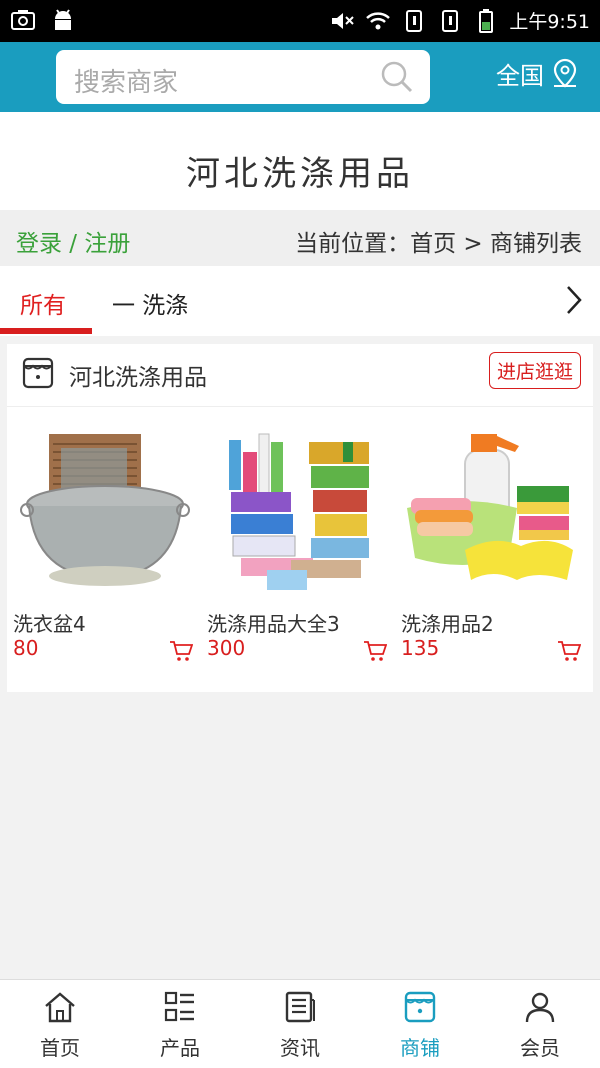 The width and height of the screenshot is (600, 1068). I want to click on nav-label: 产品, so click(180, 1048).